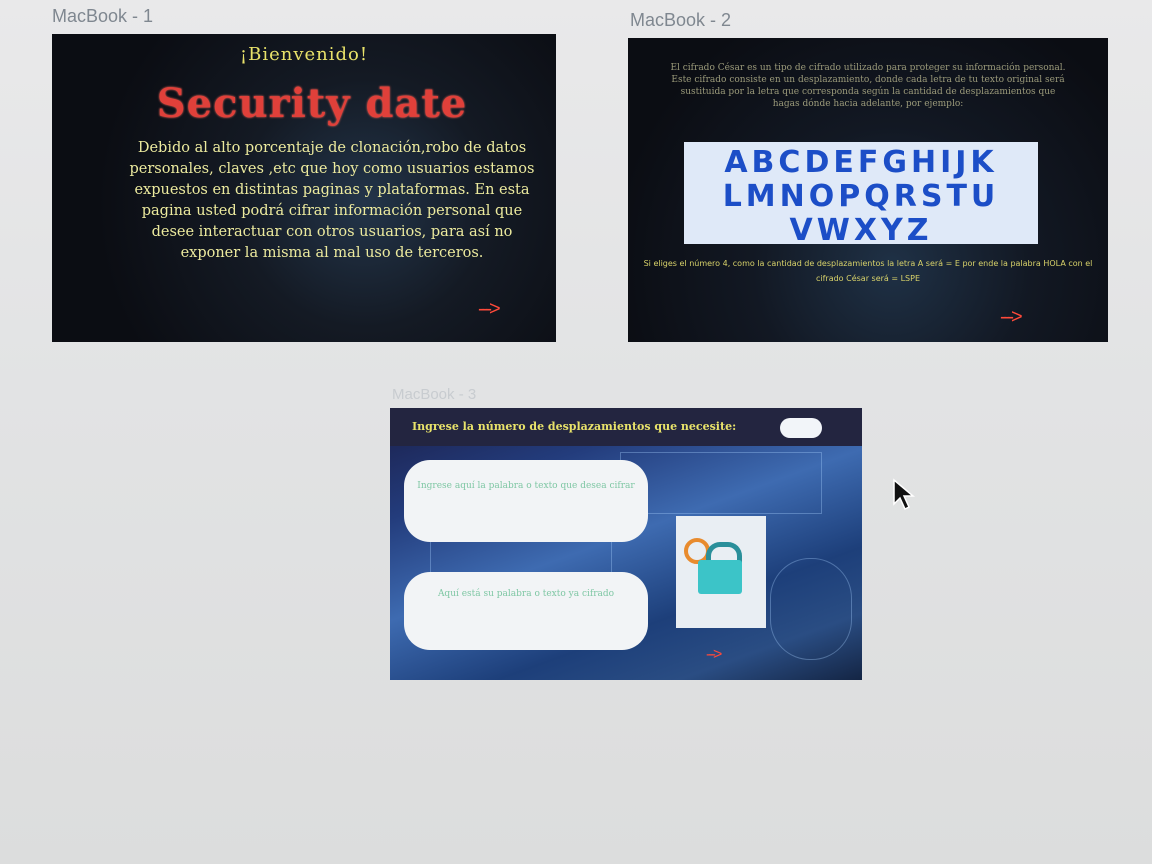 The image size is (1152, 864). I want to click on artboard-label-macbook-3: MacBook - 3, so click(434, 394).